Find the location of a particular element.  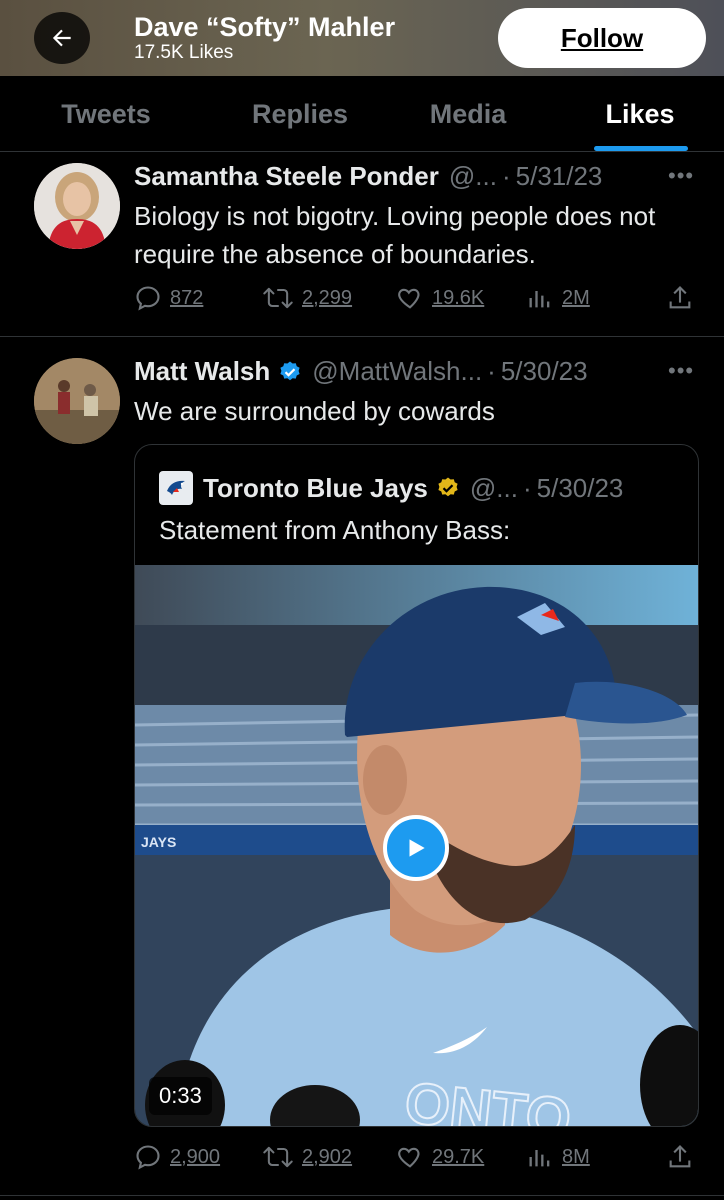

active-tab-indicator is located at coordinates (641, 148).